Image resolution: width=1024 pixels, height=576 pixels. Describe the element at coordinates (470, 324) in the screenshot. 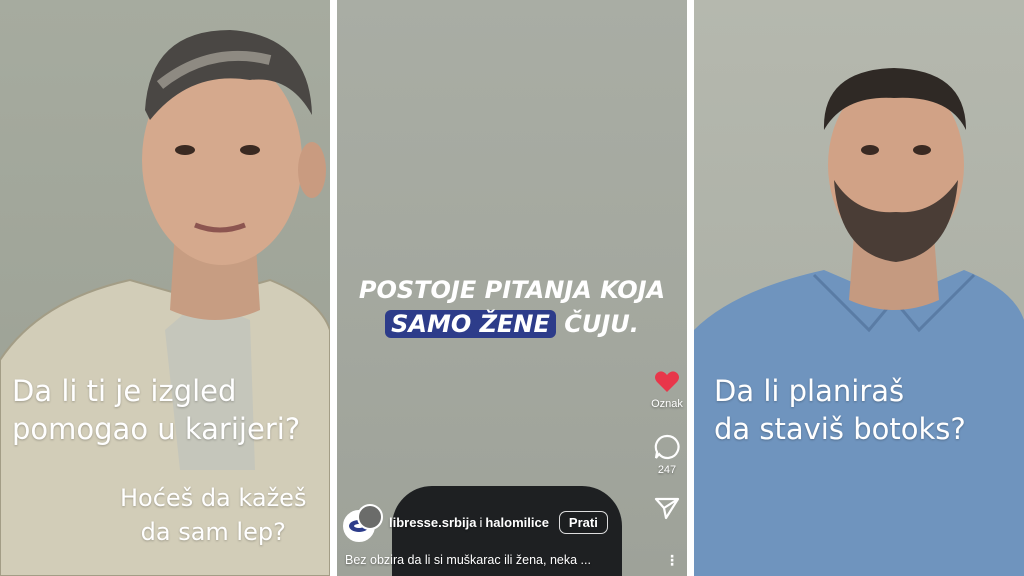

I see `headline-highlight: SAMO ŽENE` at that location.